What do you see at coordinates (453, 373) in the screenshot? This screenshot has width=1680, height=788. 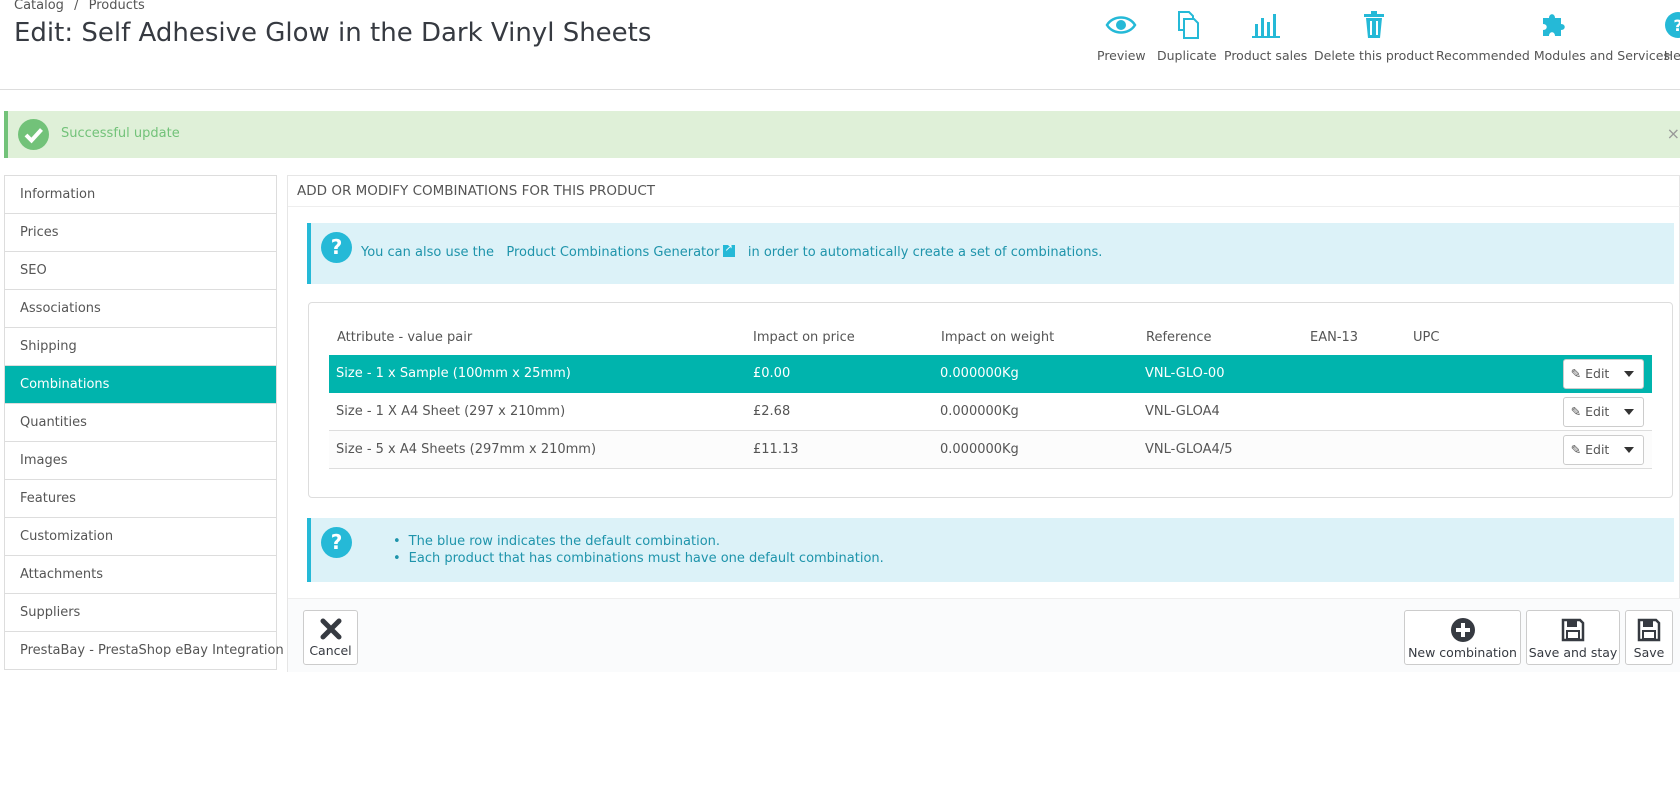 I see `cell-attribute: Size - 1 x Sample (100mm x 25mm)` at bounding box center [453, 373].